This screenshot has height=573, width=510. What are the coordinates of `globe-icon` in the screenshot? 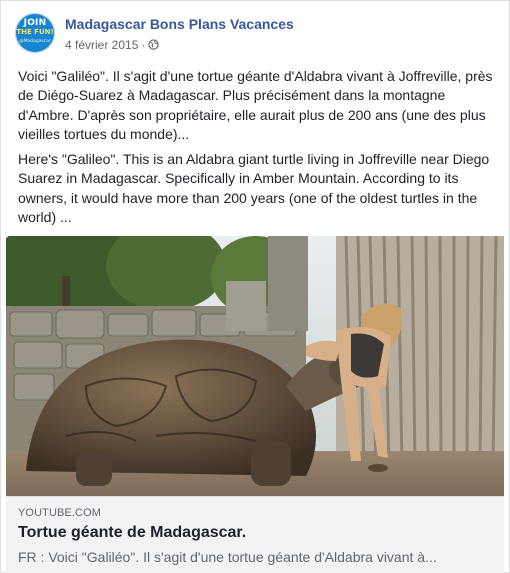 It's located at (154, 44).